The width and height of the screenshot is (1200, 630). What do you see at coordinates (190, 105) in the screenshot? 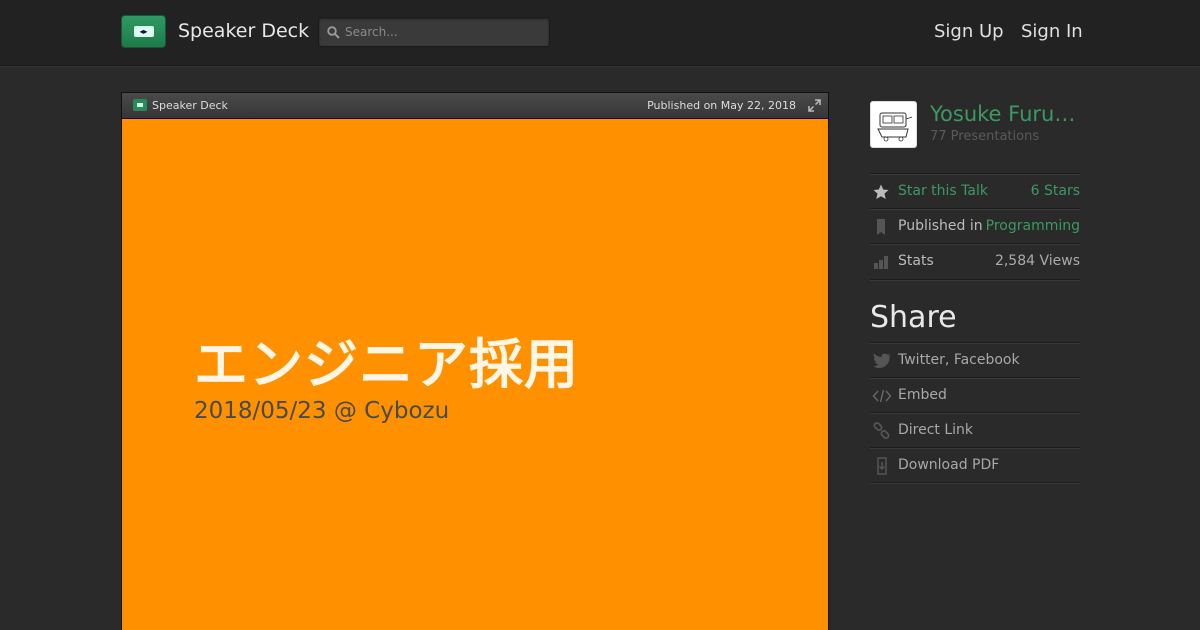
I see `viewer-brand: Speaker Deck` at bounding box center [190, 105].